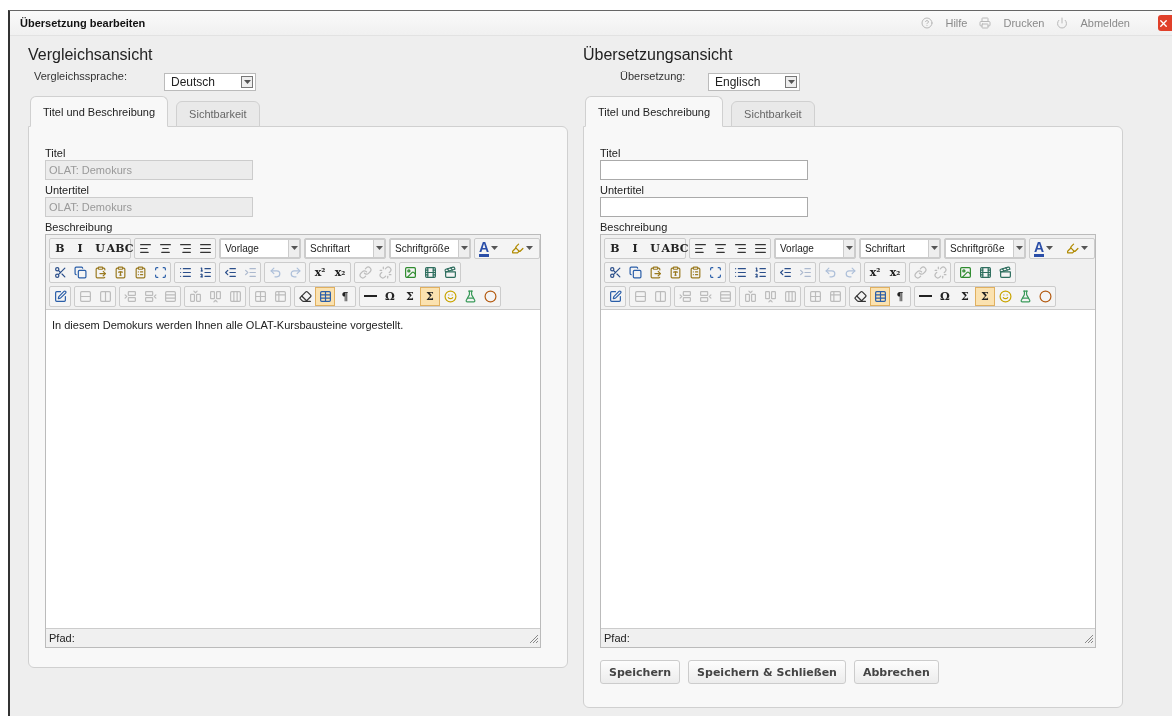 The height and width of the screenshot is (716, 1172). What do you see at coordinates (205, 272) in the screenshot?
I see `numbered-list-icon` at bounding box center [205, 272].